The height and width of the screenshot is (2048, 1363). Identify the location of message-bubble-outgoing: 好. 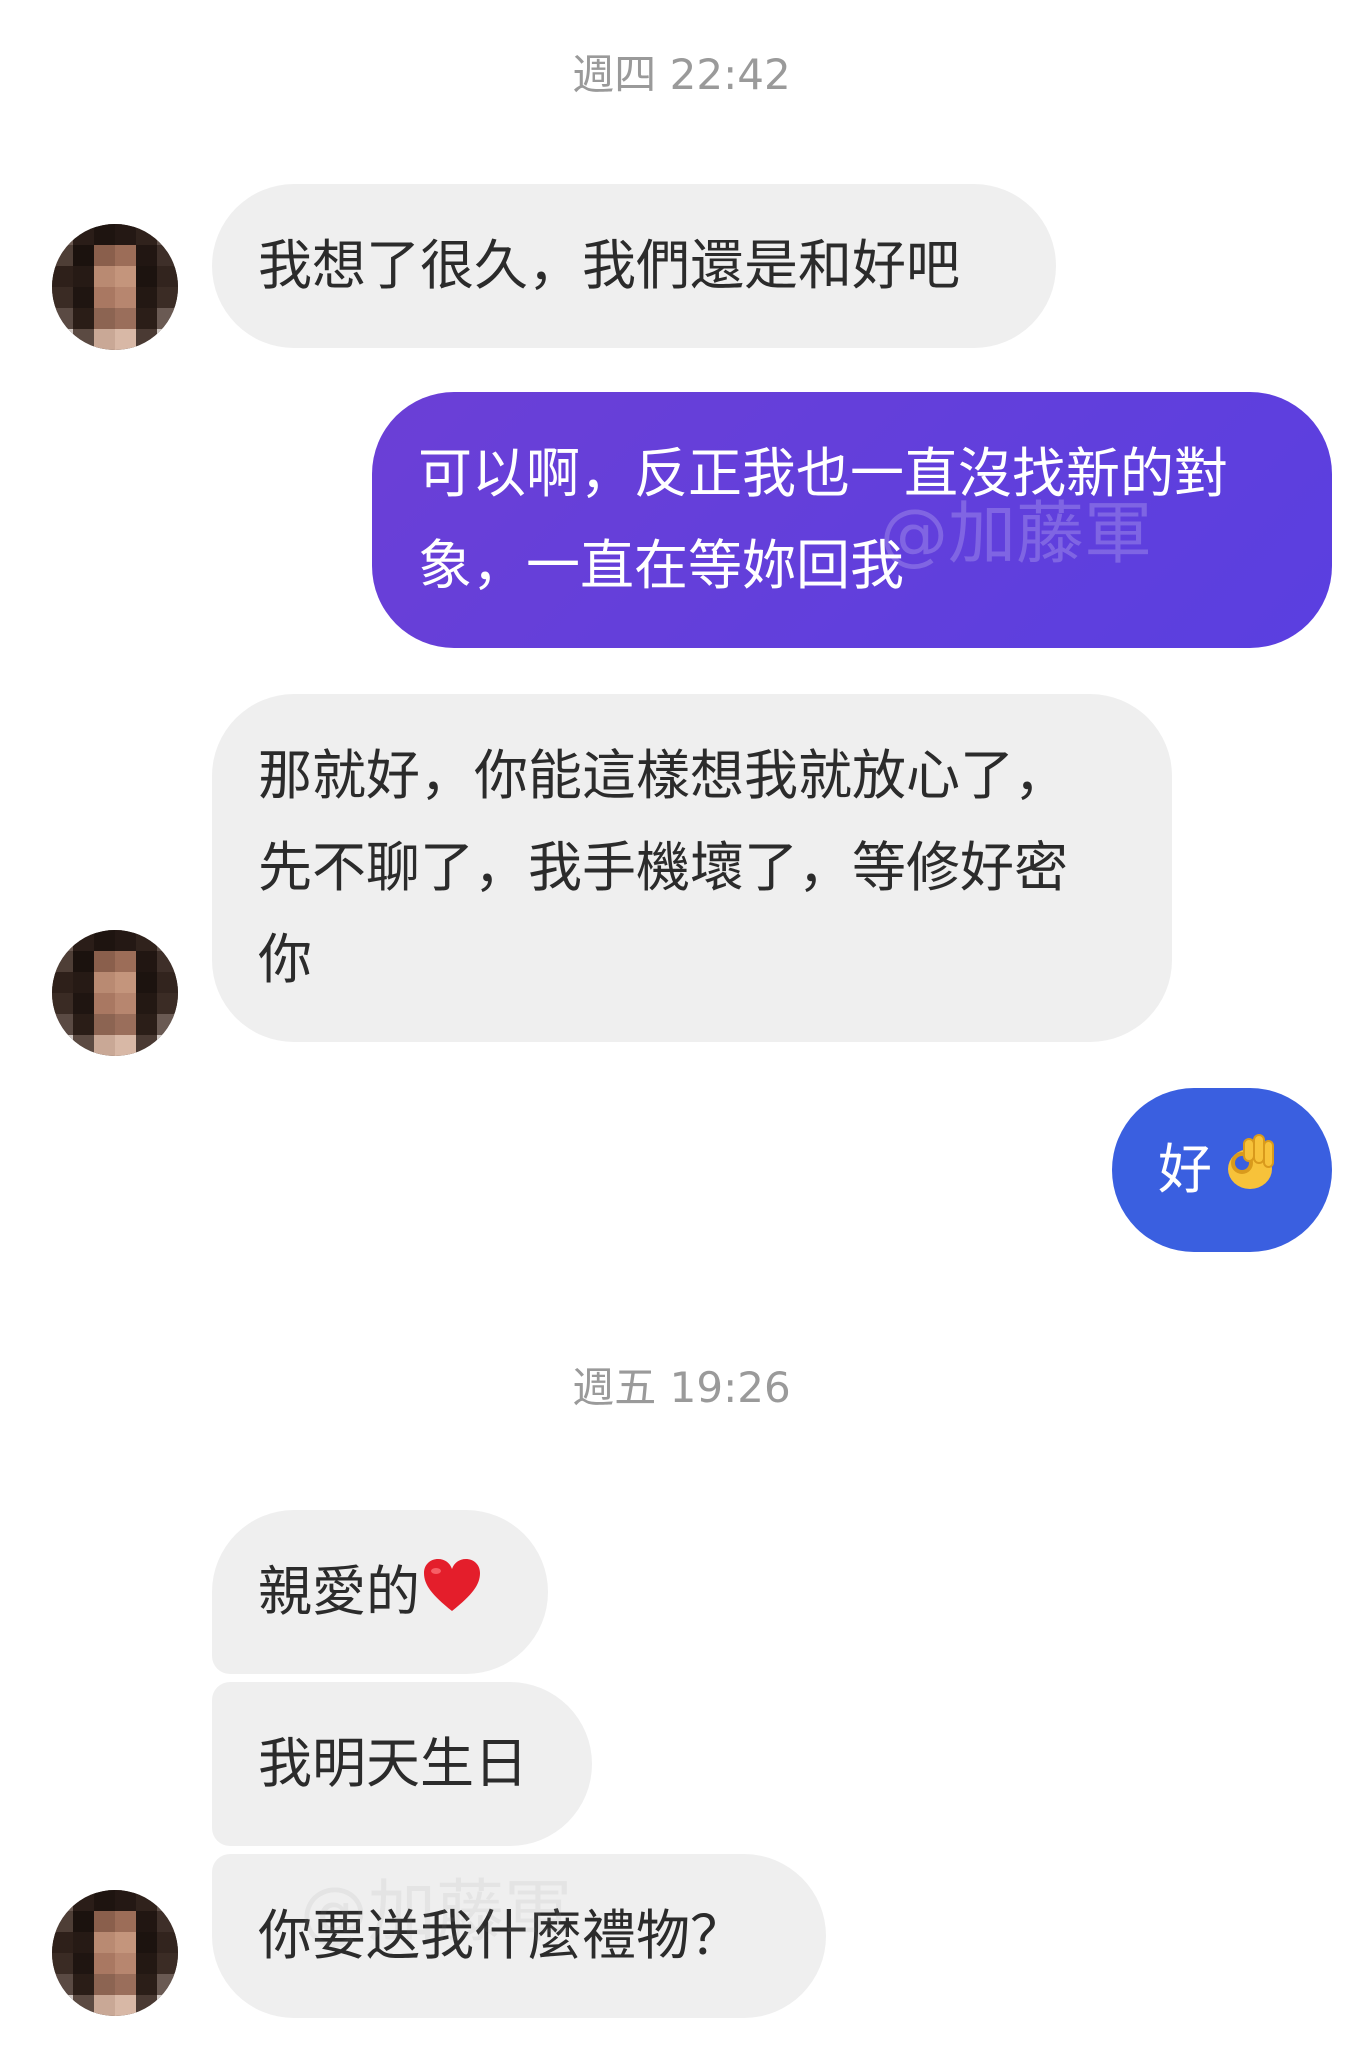
(1222, 1170).